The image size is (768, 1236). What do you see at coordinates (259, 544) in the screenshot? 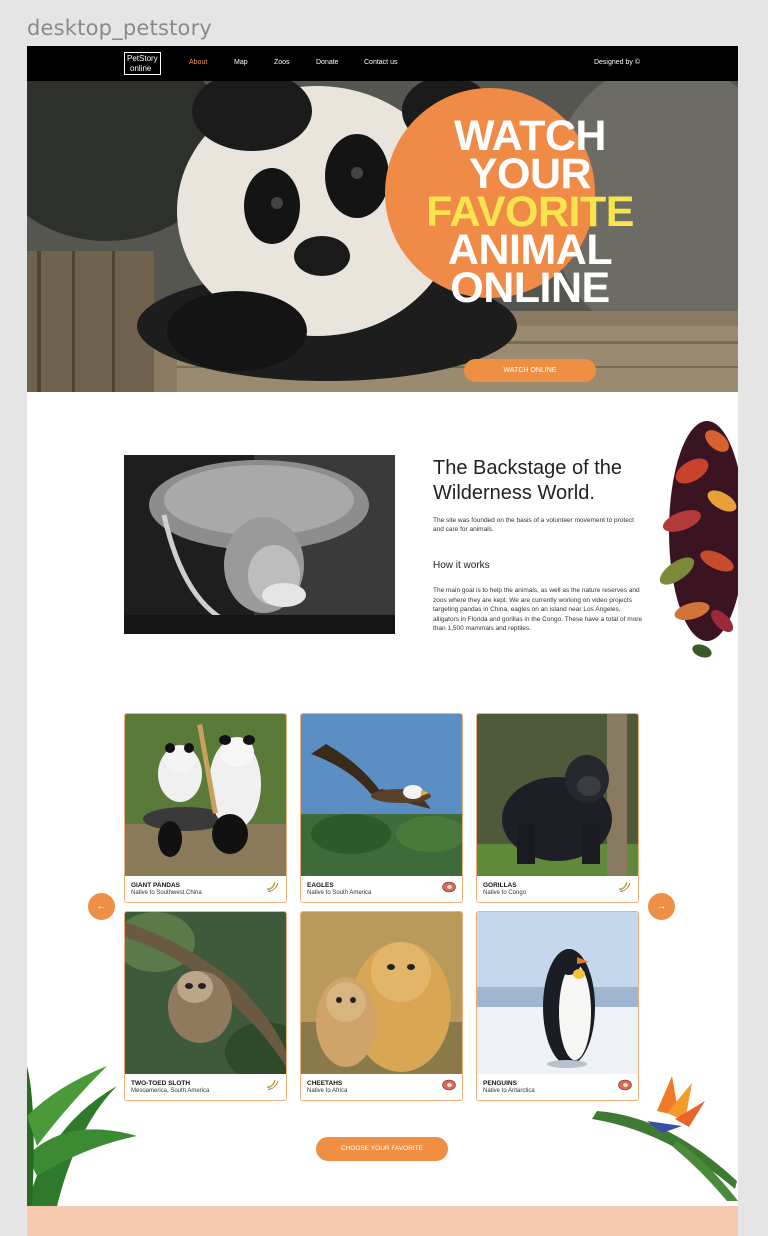
I see `about-photo` at bounding box center [259, 544].